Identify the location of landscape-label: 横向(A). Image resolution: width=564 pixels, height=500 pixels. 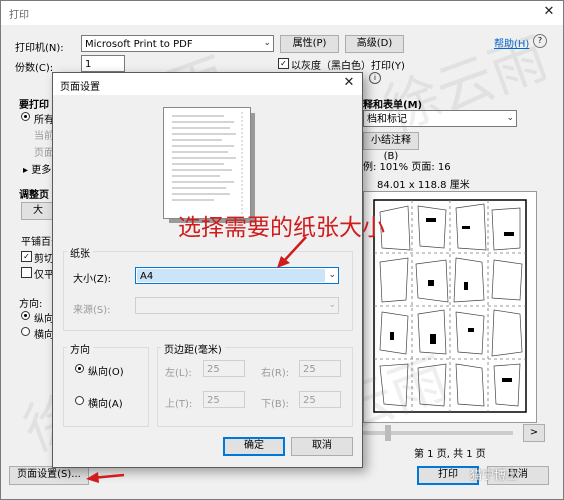
(105, 404).